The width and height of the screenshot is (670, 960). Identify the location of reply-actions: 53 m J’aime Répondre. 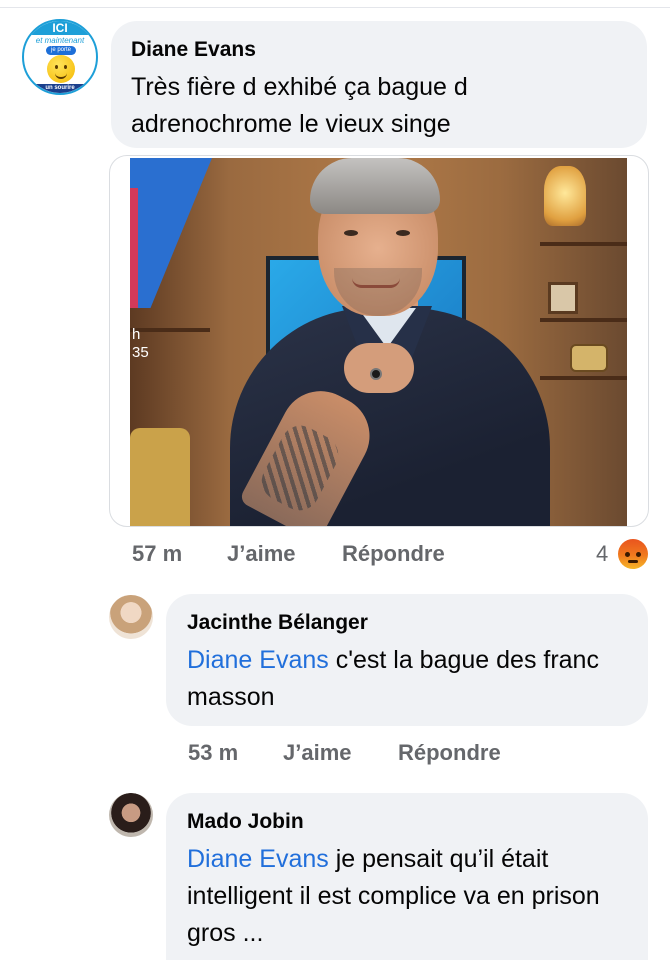
(388, 754).